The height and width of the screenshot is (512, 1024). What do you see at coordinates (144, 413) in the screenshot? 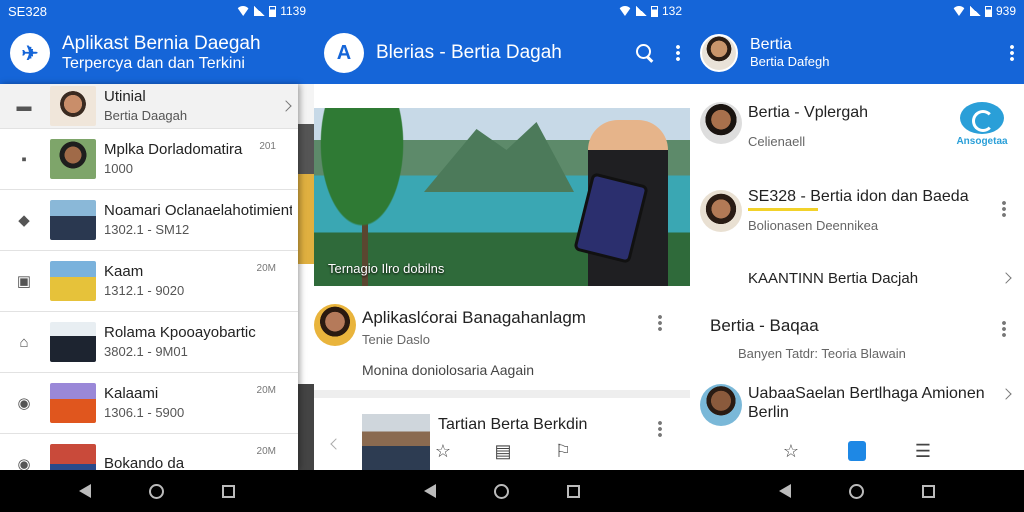
I see `item-subtitle: 1306.1 - 5900` at bounding box center [144, 413].